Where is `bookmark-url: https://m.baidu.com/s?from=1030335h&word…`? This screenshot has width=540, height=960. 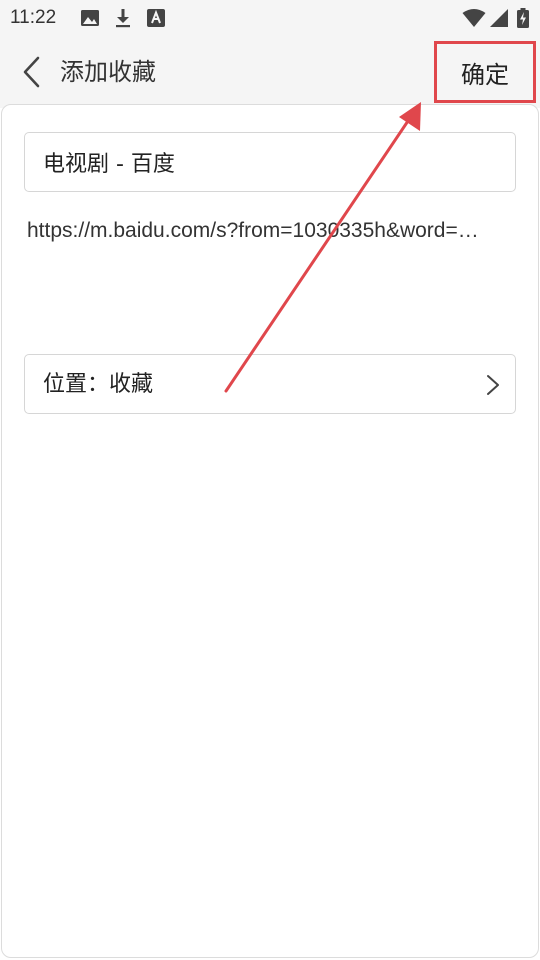 bookmark-url: https://m.baidu.com/s?from=1030335h&word… is located at coordinates (262, 230).